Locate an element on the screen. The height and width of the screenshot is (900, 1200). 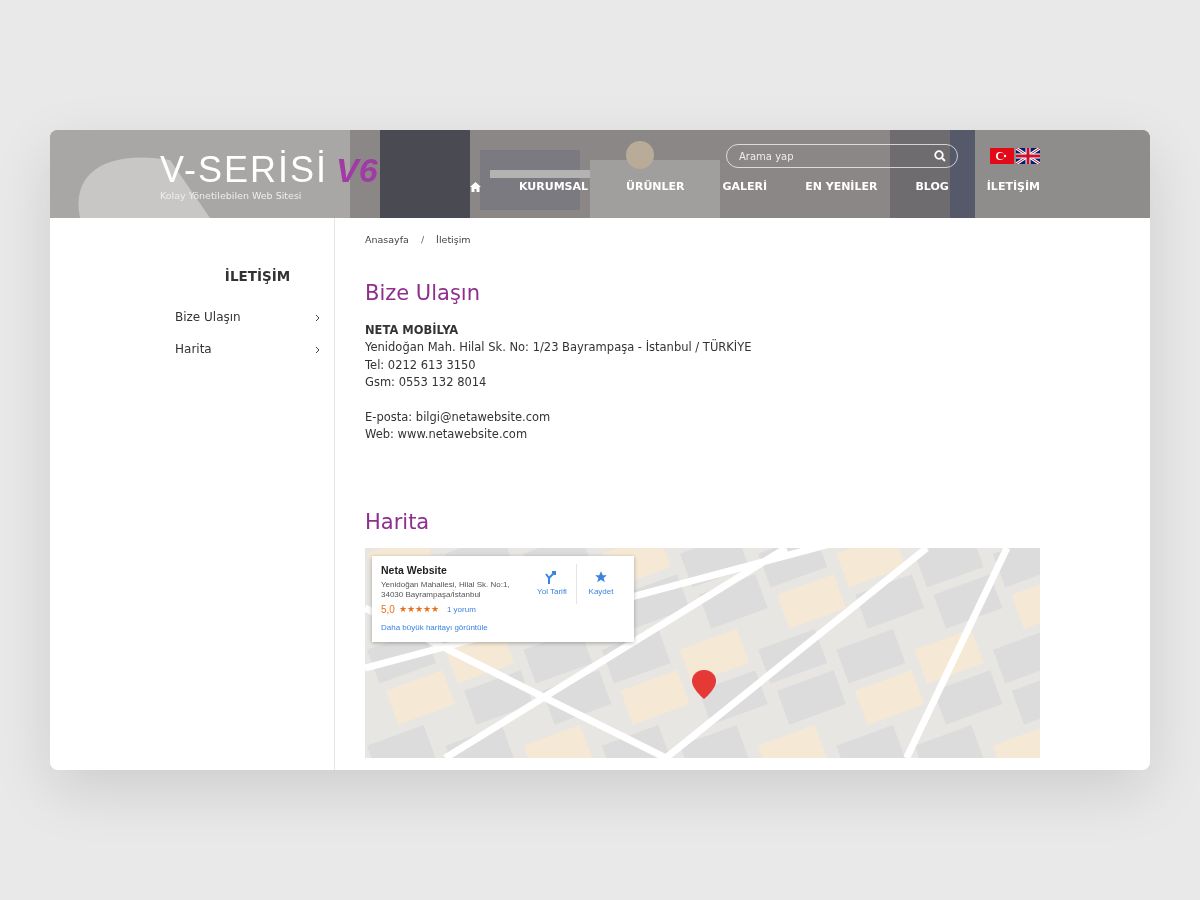
larger-map-link: Daha büyük haritayı görüntüle is located at coordinates (454, 627).